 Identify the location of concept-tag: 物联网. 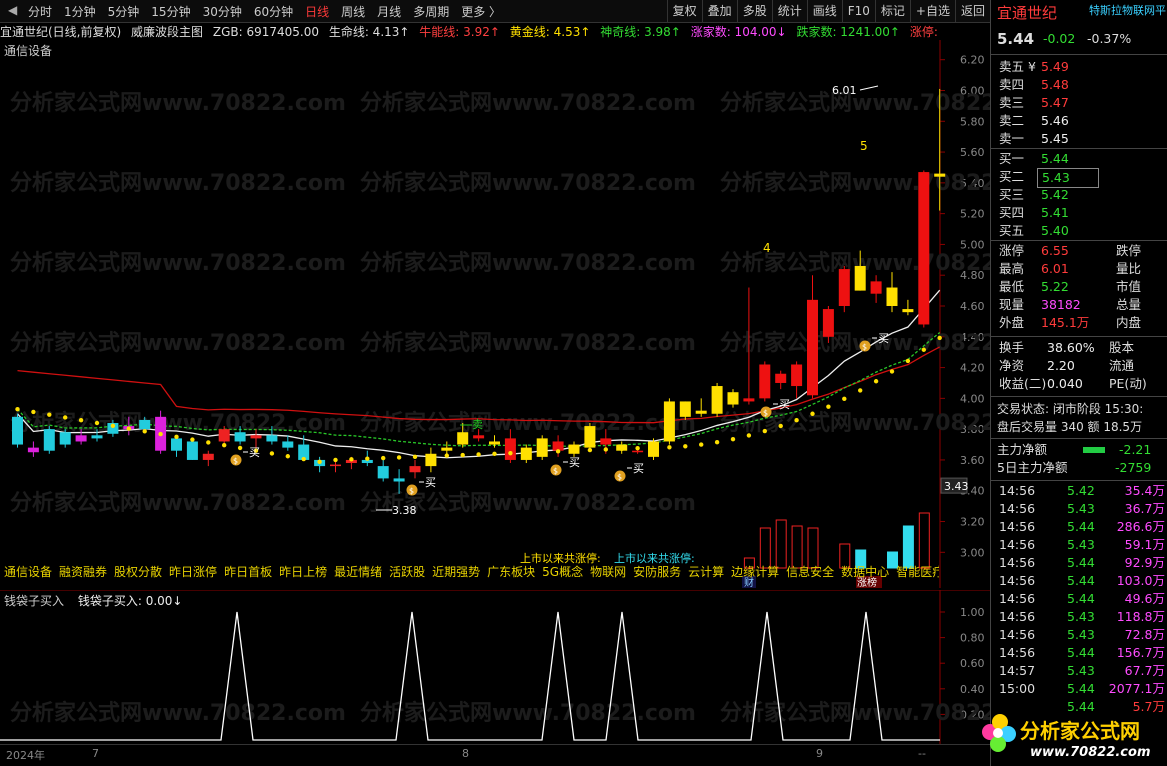
(608, 572).